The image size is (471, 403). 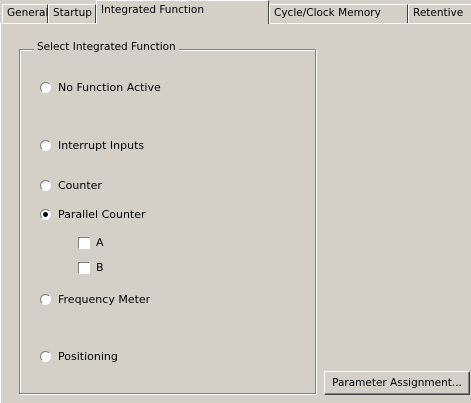 What do you see at coordinates (80, 185) in the screenshot?
I see `radio-label: Counter` at bounding box center [80, 185].